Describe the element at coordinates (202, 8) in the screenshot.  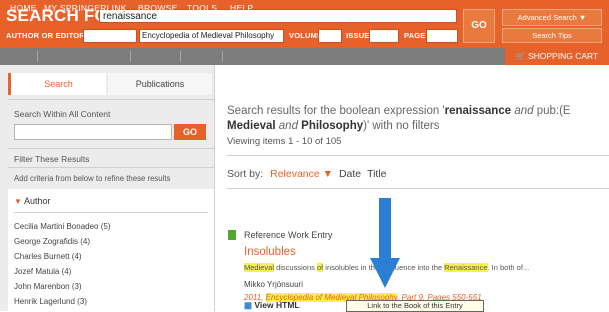
I see `nav-tools: TOOLS` at that location.